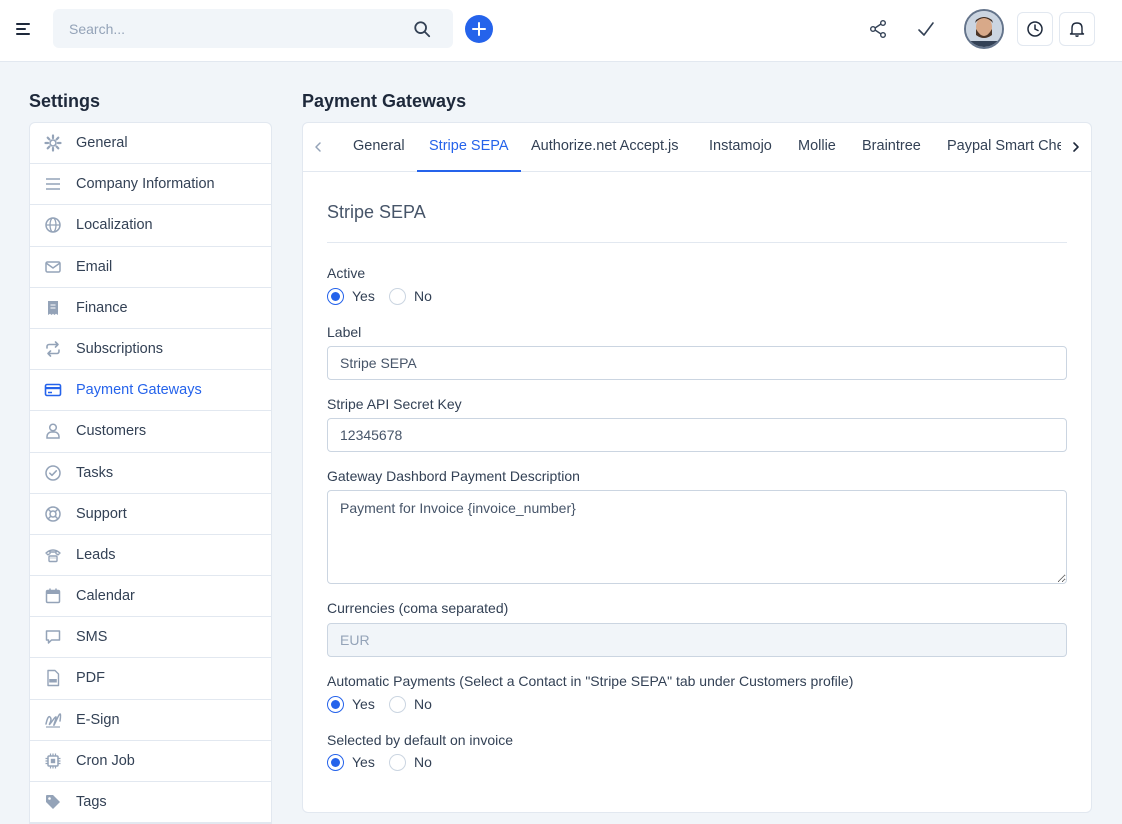 This screenshot has height=824, width=1122. Describe the element at coordinates (101, 513) in the screenshot. I see `sidebar-item-label: Support` at that location.